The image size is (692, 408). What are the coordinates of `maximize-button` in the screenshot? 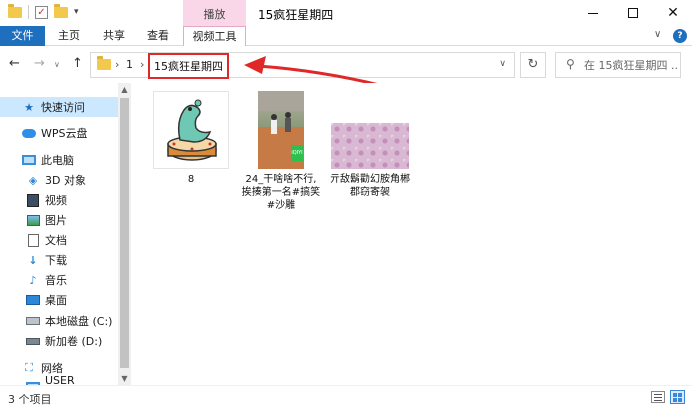 It's located at (633, 13).